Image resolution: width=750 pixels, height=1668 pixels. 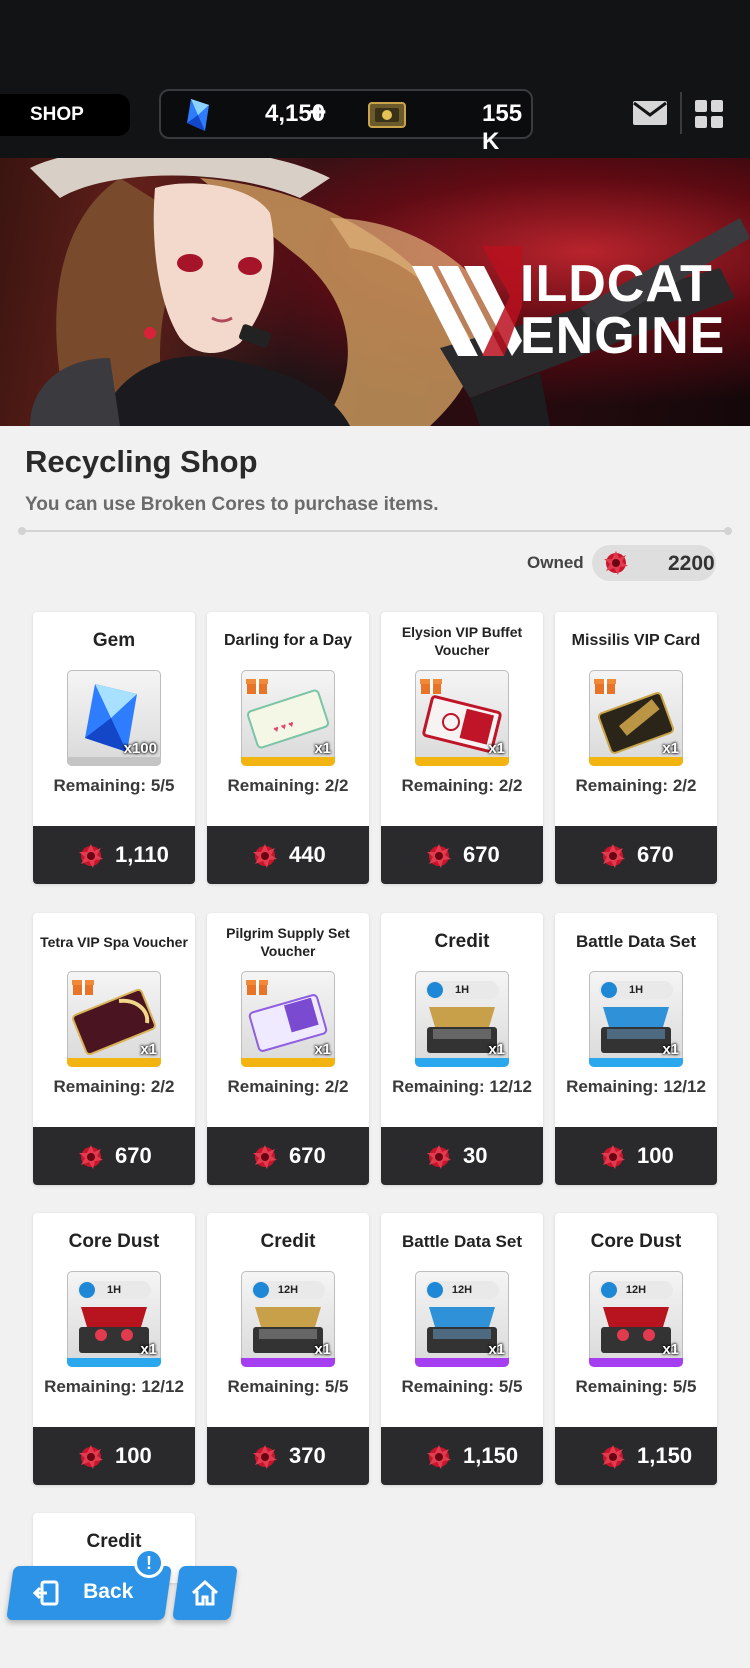 I want to click on buy-gems-button: +, so click(x=318, y=113).